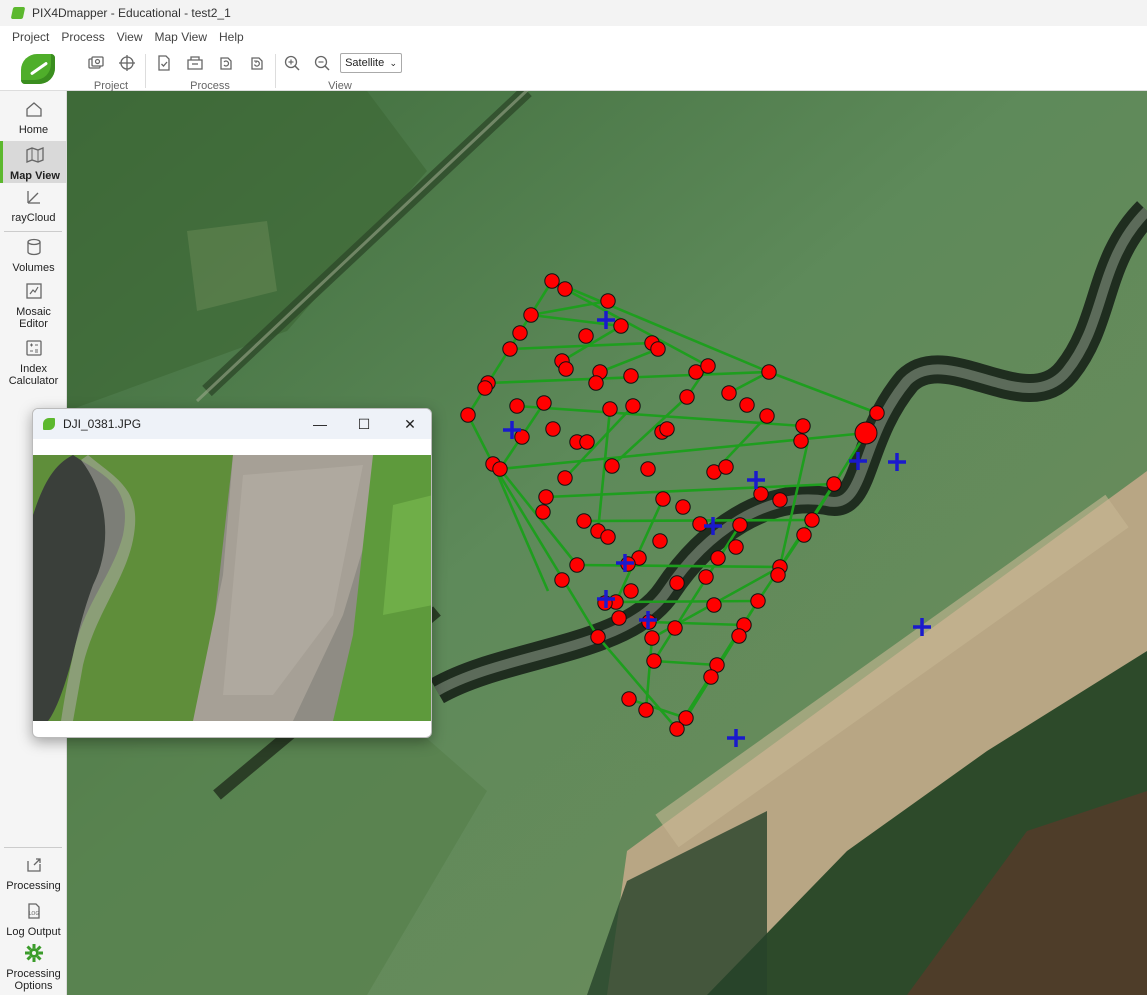 The image size is (1147, 995). What do you see at coordinates (33, 969) in the screenshot?
I see `sidebar-item-processing-options: Processing Options` at bounding box center [33, 969].